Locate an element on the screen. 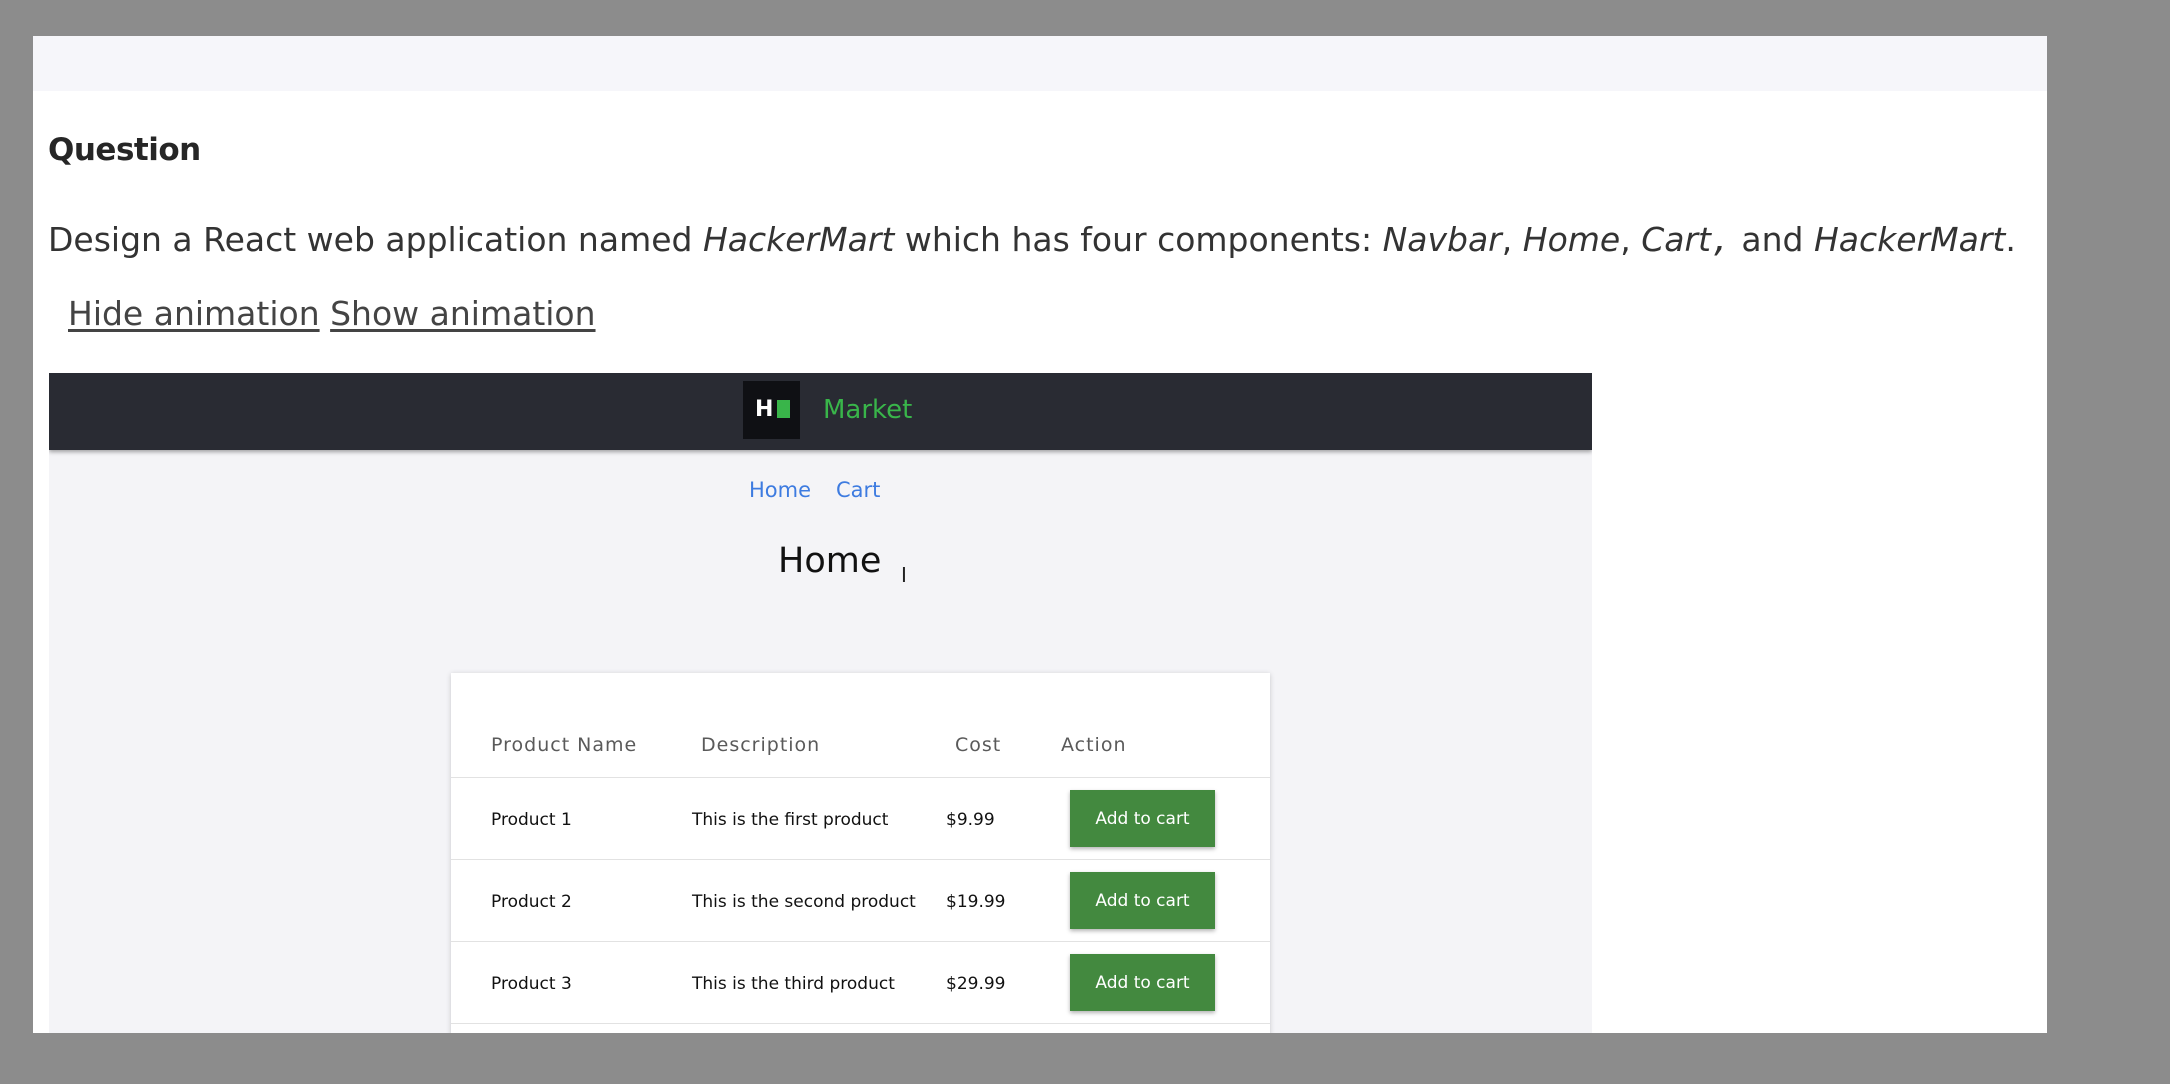  hackerrank-logo: H is located at coordinates (771, 410).